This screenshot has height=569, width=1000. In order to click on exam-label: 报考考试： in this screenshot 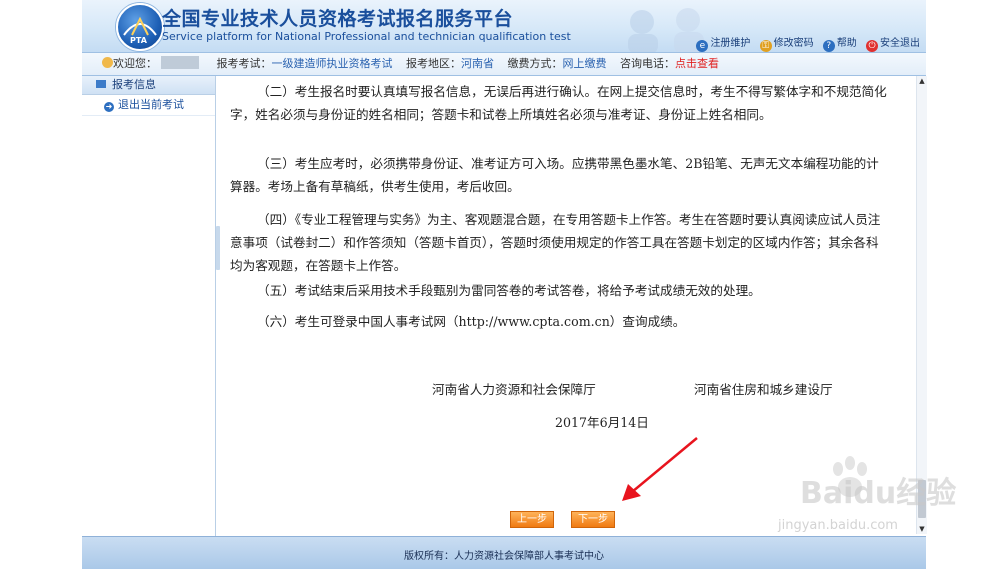, I will do `click(244, 63)`.